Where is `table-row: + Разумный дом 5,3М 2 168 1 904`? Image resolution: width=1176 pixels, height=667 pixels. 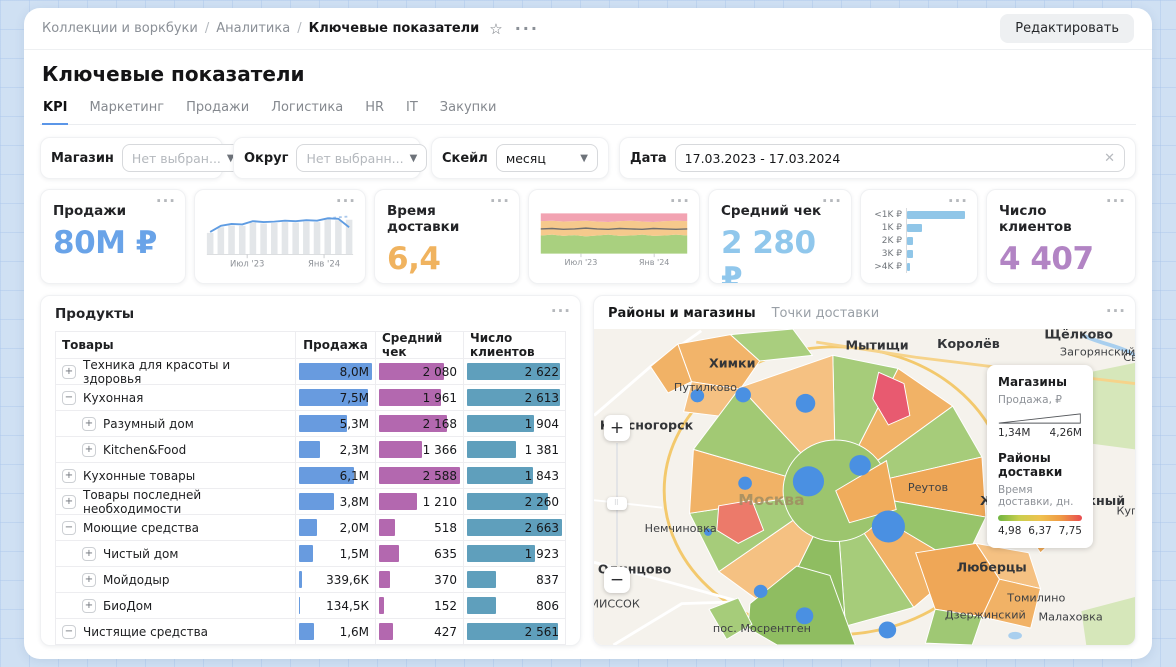 table-row: + Разумный дом 5,3М 2 168 1 904 is located at coordinates (310, 424).